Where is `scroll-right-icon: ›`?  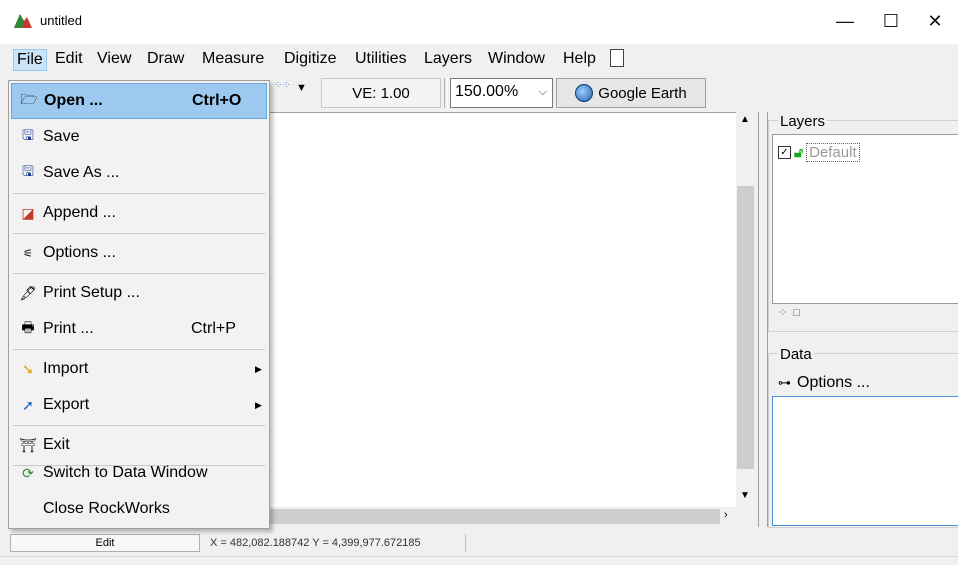
scroll-right-icon: › is located at coordinates (726, 515).